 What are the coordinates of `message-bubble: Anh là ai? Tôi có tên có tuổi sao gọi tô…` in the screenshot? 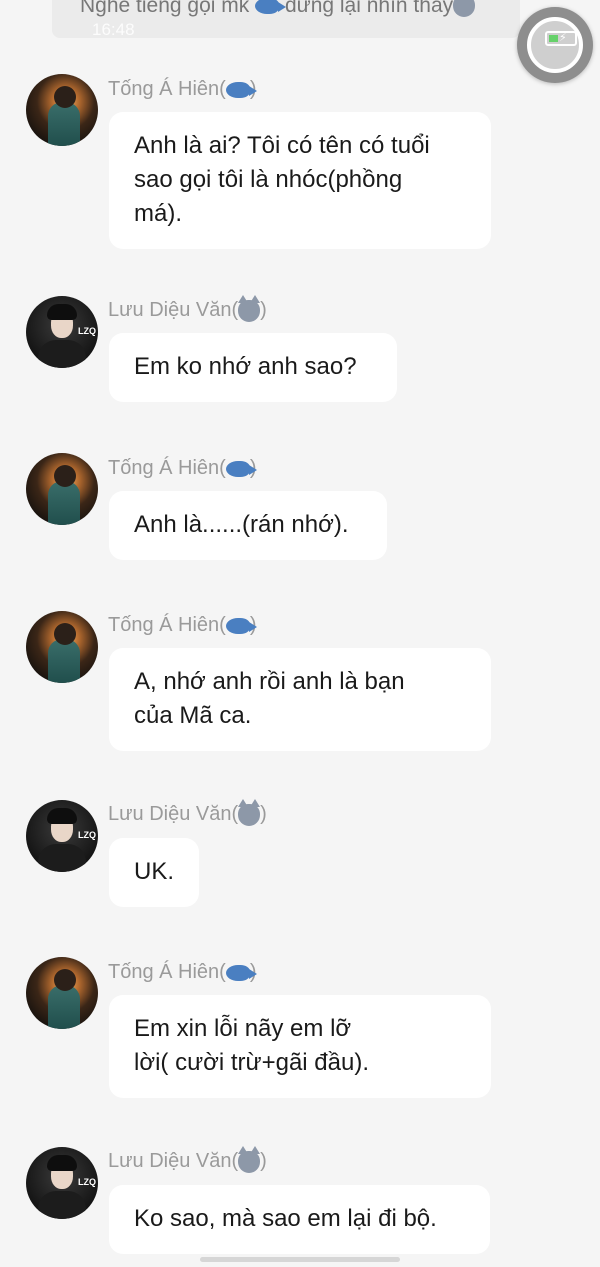 It's located at (300, 180).